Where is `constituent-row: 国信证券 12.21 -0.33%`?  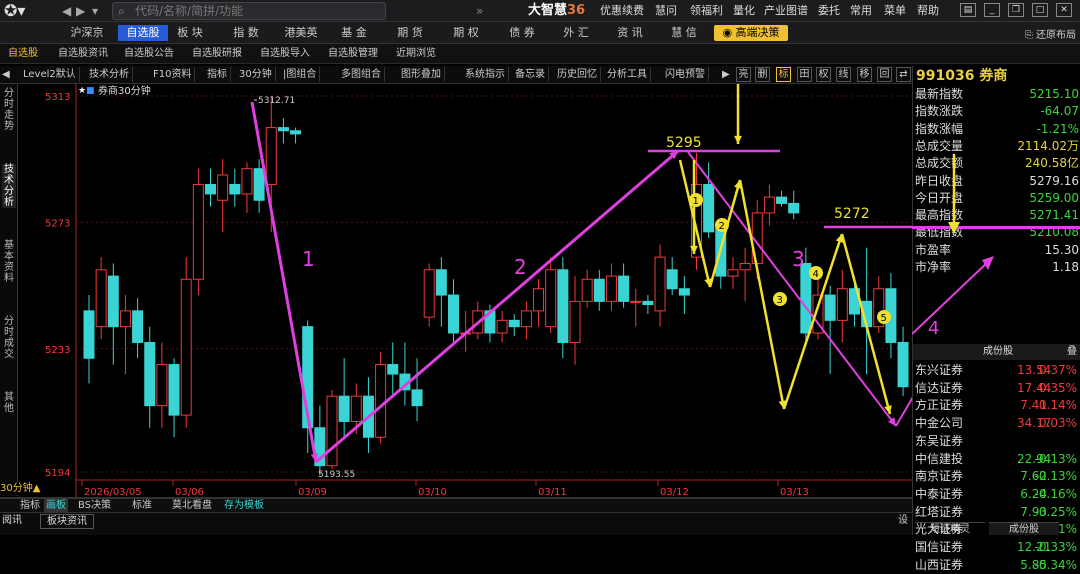 constituent-row: 国信证券 12.21 -0.33% is located at coordinates (996, 548).